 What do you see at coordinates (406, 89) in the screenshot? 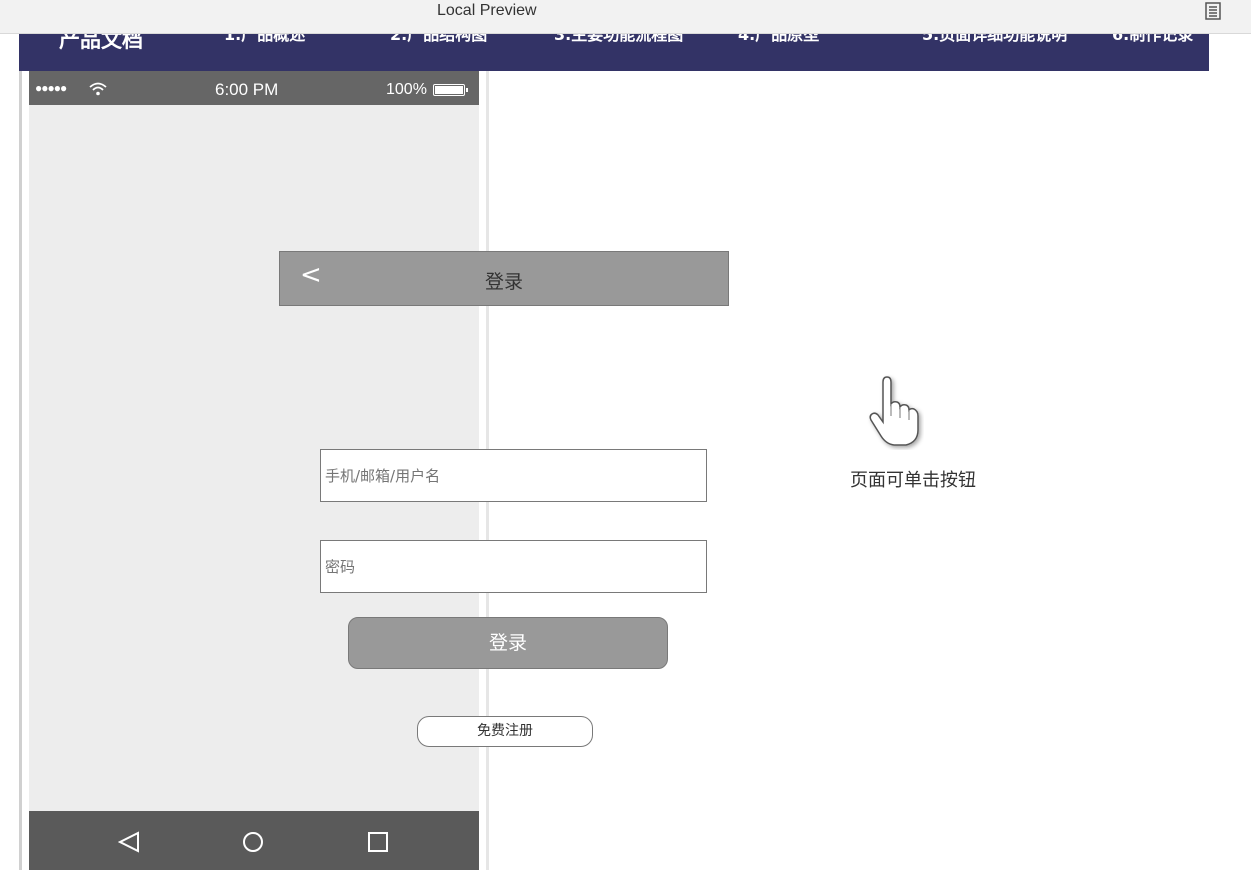
I see `battery-percent: 100%` at bounding box center [406, 89].